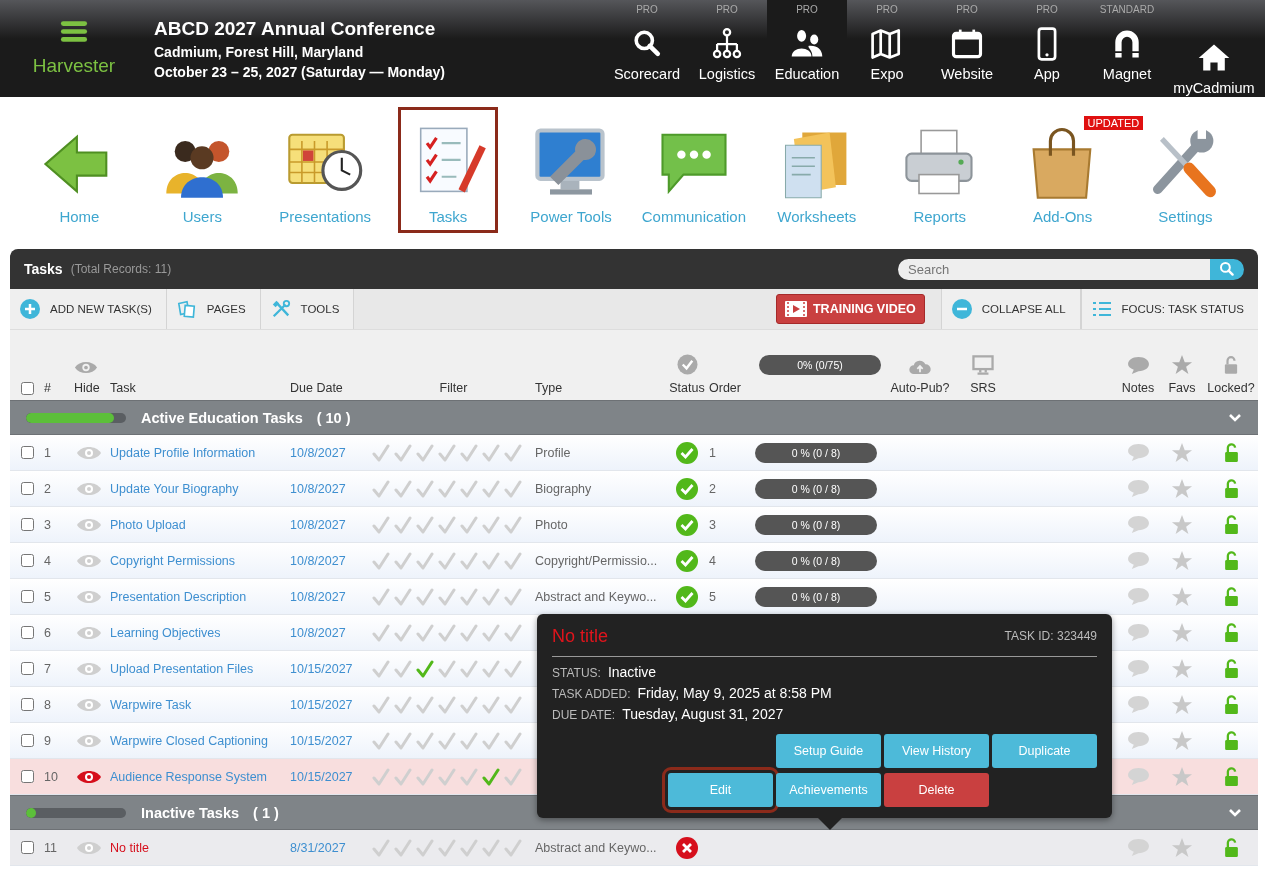 This screenshot has height=875, width=1265. I want to click on row-number: 6, so click(48, 632).